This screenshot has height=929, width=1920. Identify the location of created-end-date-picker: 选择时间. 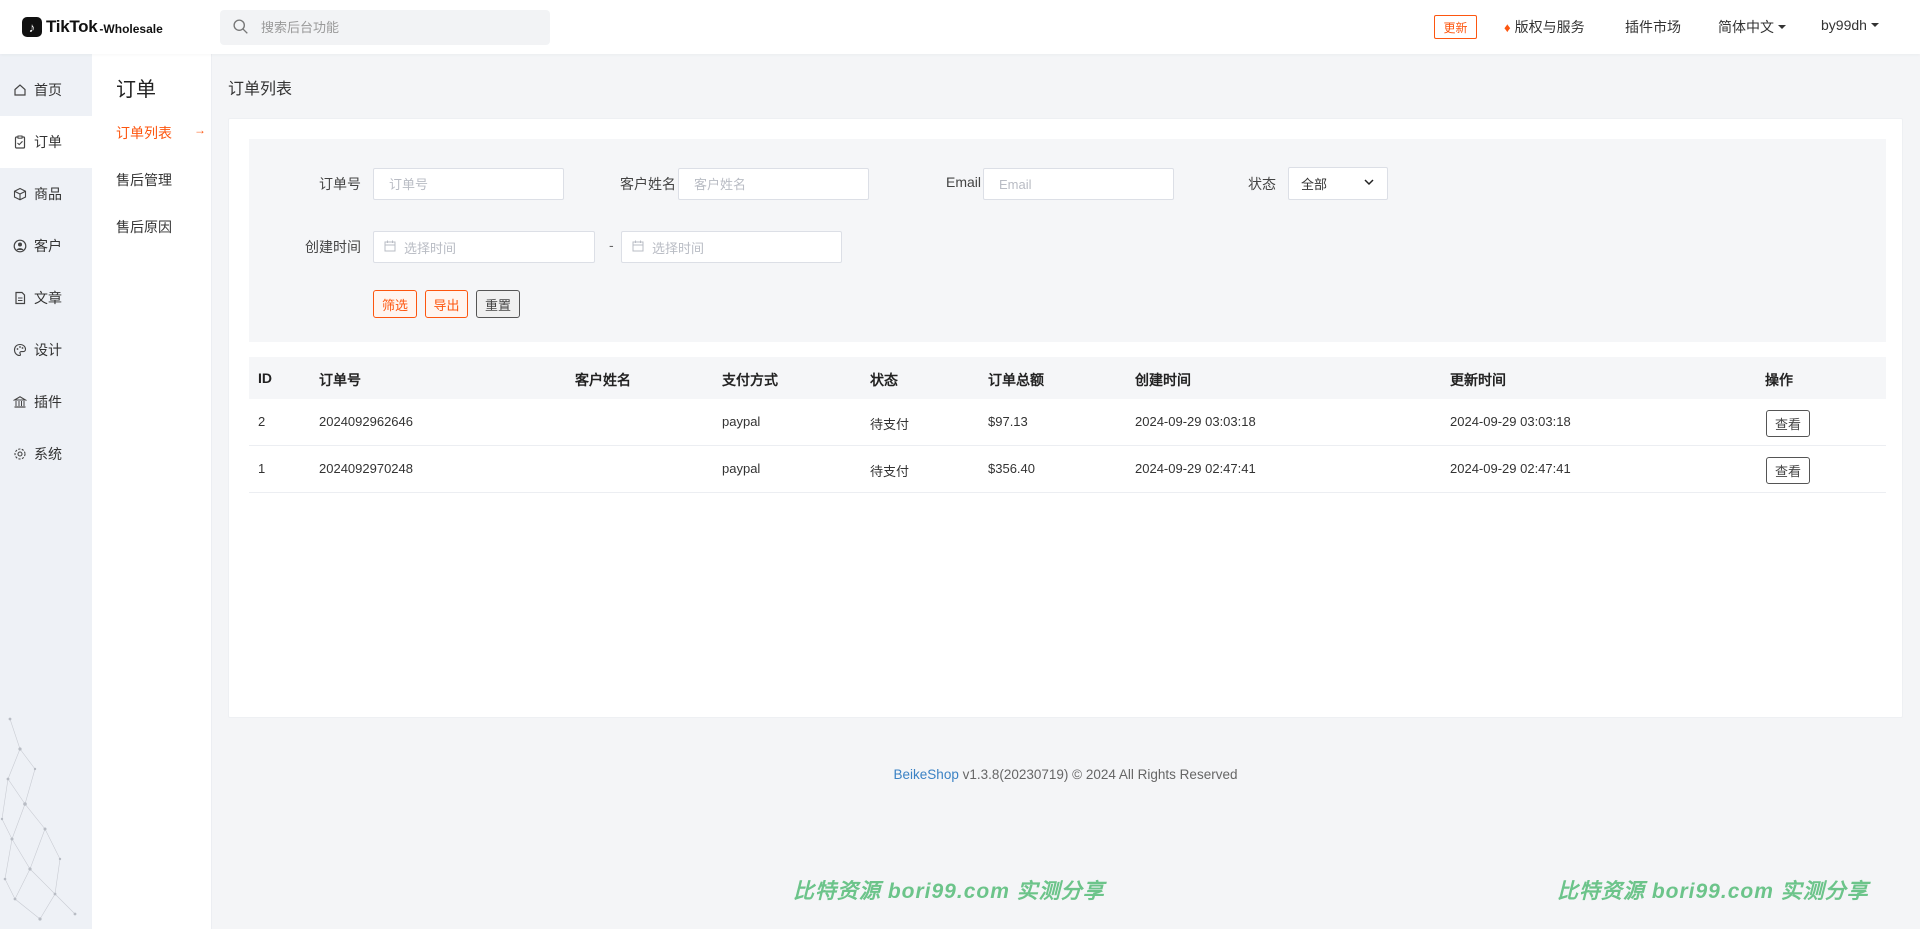
(731, 247).